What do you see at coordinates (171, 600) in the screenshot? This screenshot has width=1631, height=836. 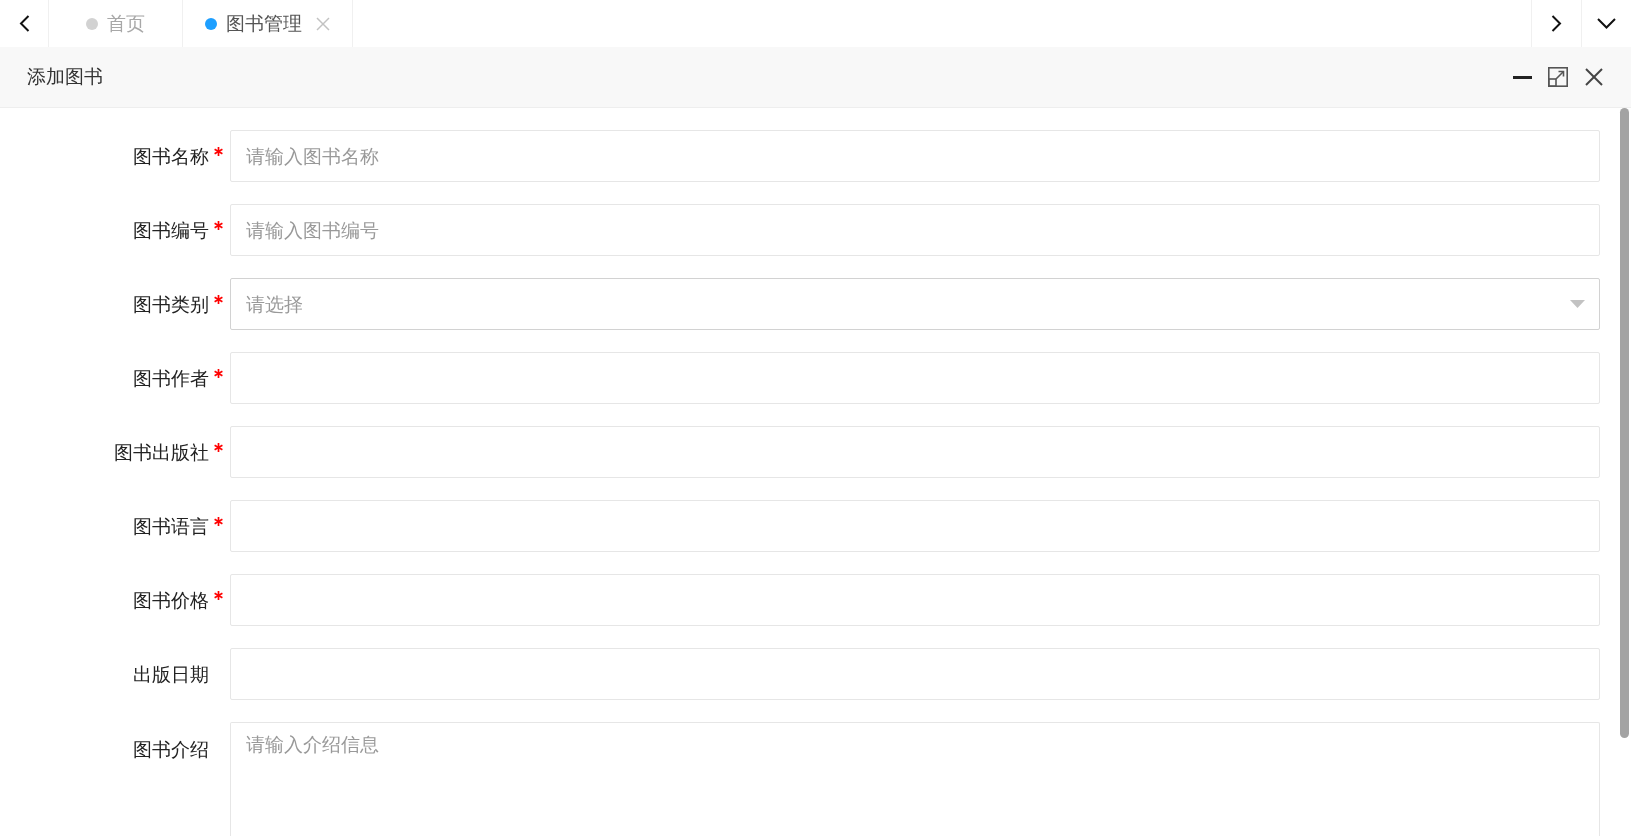 I see `field-label: 图书价格` at bounding box center [171, 600].